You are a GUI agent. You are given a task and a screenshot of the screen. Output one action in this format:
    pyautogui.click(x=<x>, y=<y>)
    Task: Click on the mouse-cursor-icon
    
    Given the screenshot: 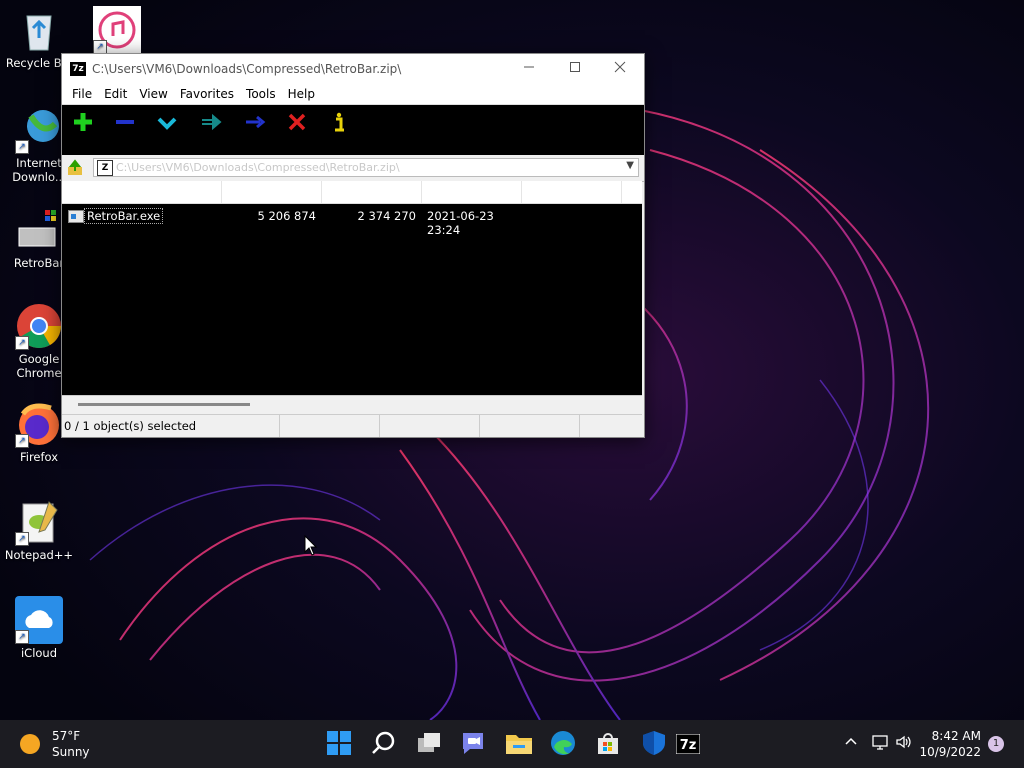 What is the action you would take?
    pyautogui.click(x=311, y=545)
    